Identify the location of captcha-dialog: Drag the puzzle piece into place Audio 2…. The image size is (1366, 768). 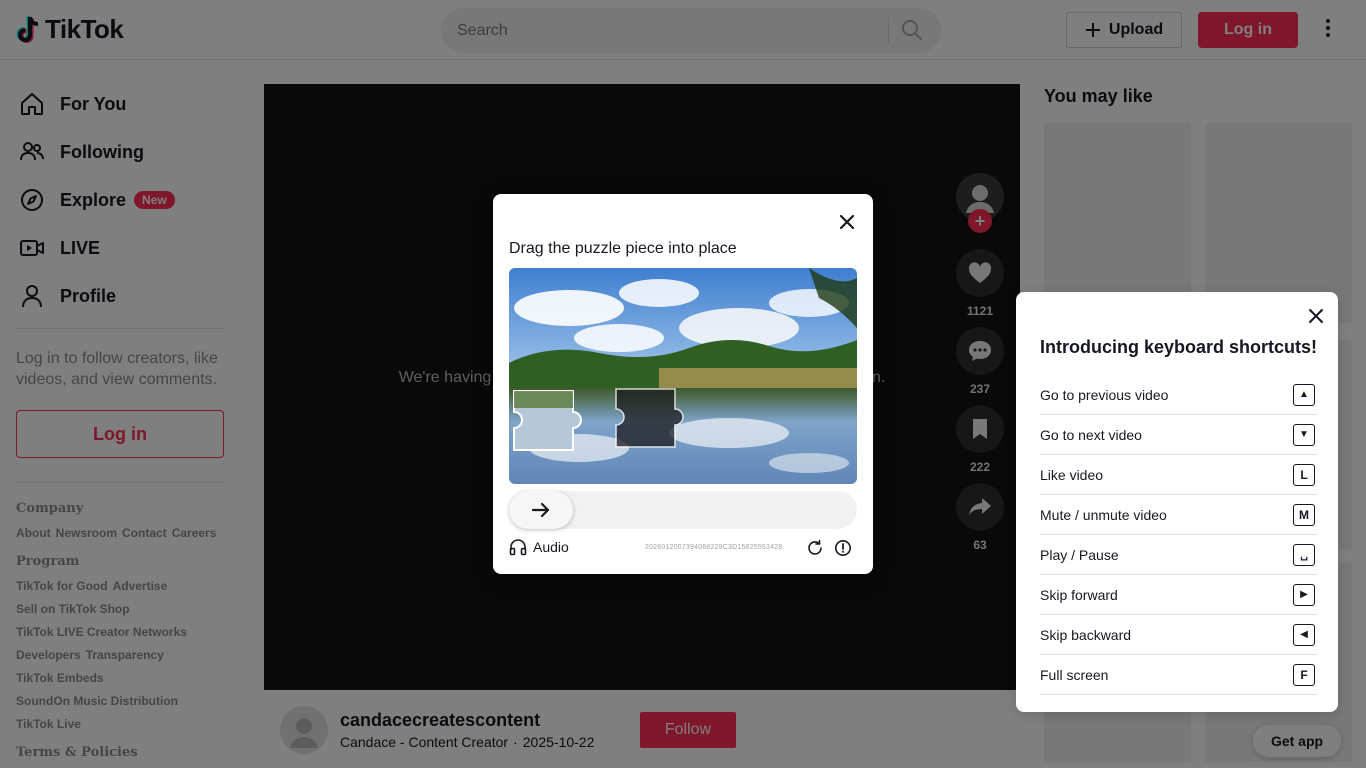
(683, 384).